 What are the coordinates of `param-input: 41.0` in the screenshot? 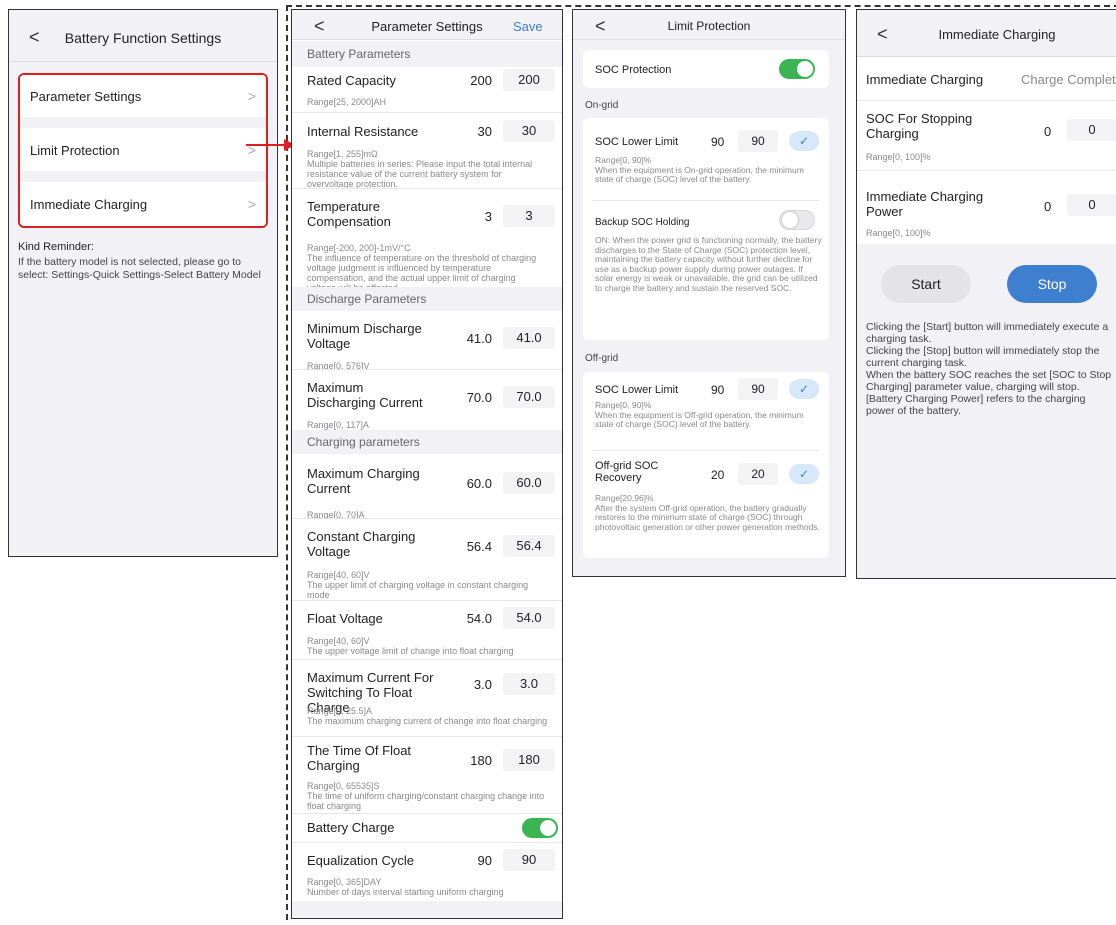 It's located at (529, 338).